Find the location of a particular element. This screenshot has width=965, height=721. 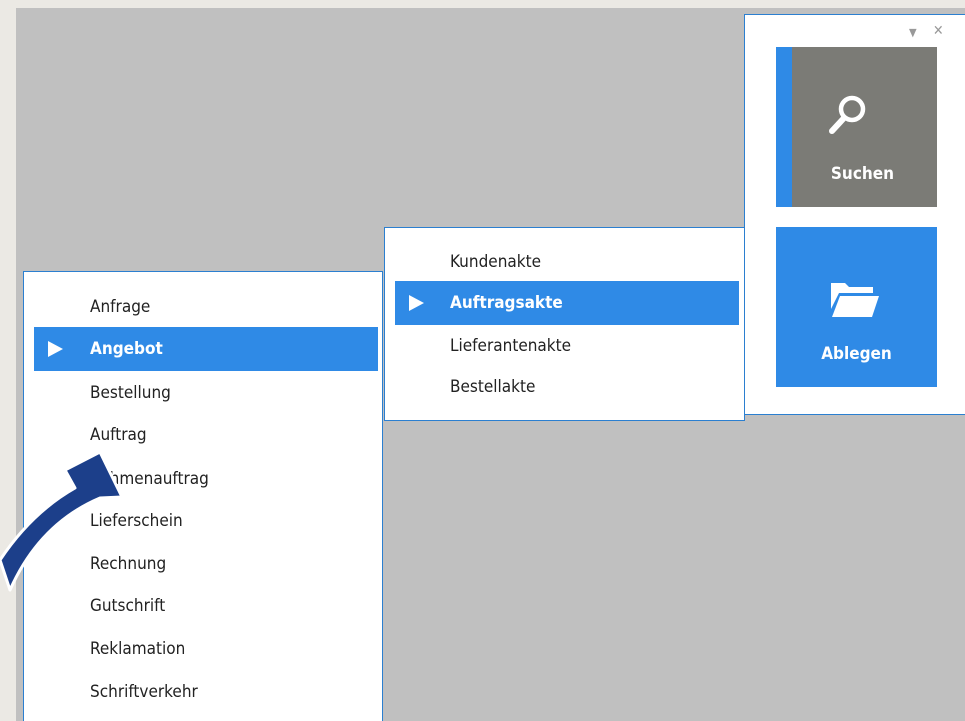

submenu-item-auftragsakte: Auftragsakte is located at coordinates (567, 303).